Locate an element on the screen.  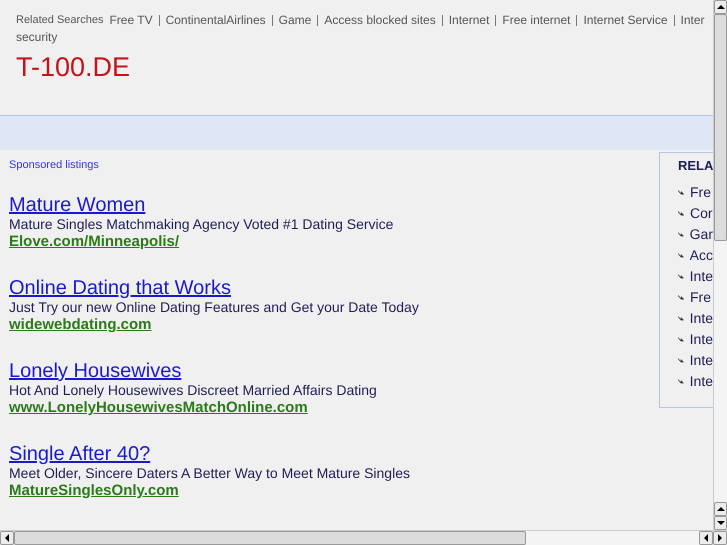
ad-title-link: Online Dating that Works is located at coordinates (120, 288).